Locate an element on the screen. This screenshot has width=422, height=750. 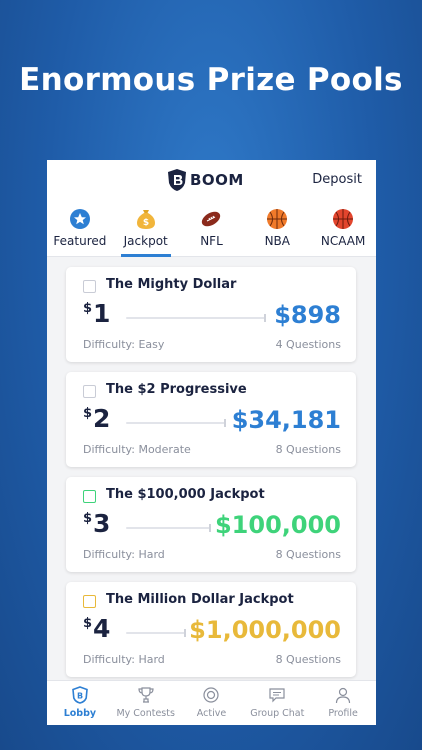
tab-label: Jackpot is located at coordinates (145, 241).